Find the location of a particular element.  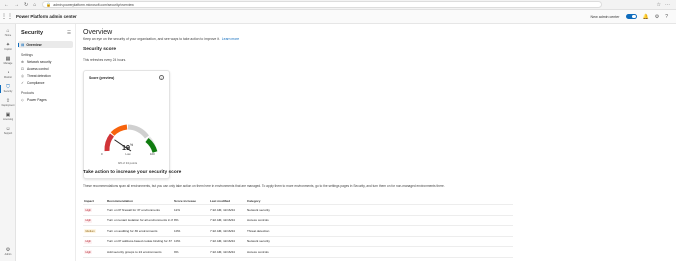

column-header-score: Score increase is located at coordinates (191, 201).